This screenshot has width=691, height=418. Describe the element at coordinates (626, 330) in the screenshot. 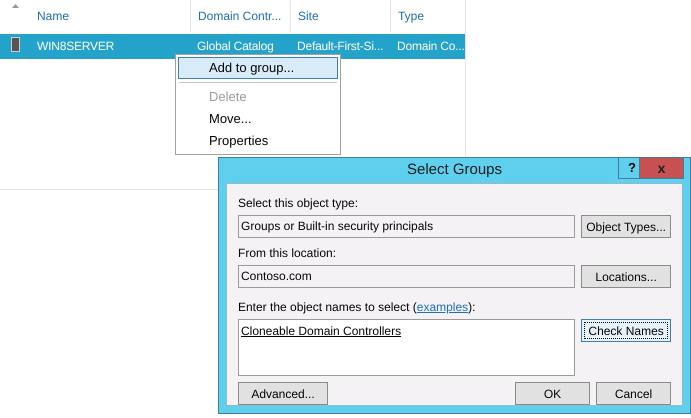

I see `check-names-button: Check Names` at that location.